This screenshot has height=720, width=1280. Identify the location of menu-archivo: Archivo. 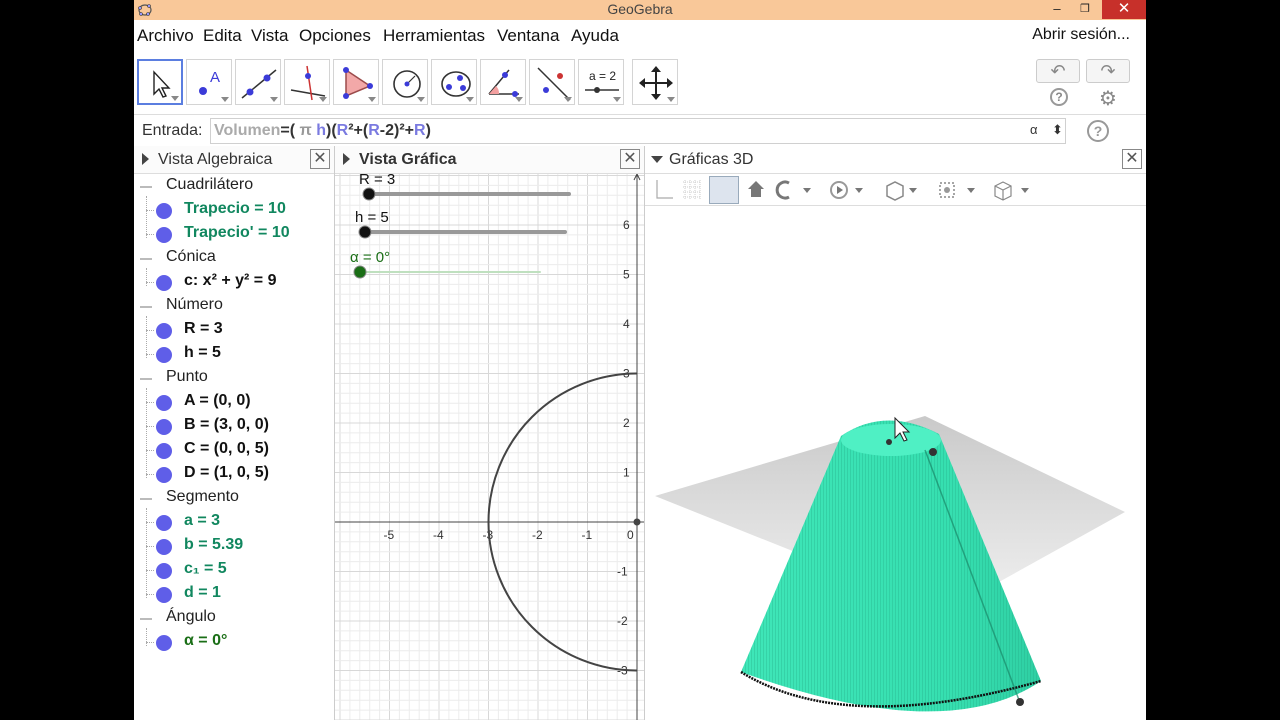
(165, 36).